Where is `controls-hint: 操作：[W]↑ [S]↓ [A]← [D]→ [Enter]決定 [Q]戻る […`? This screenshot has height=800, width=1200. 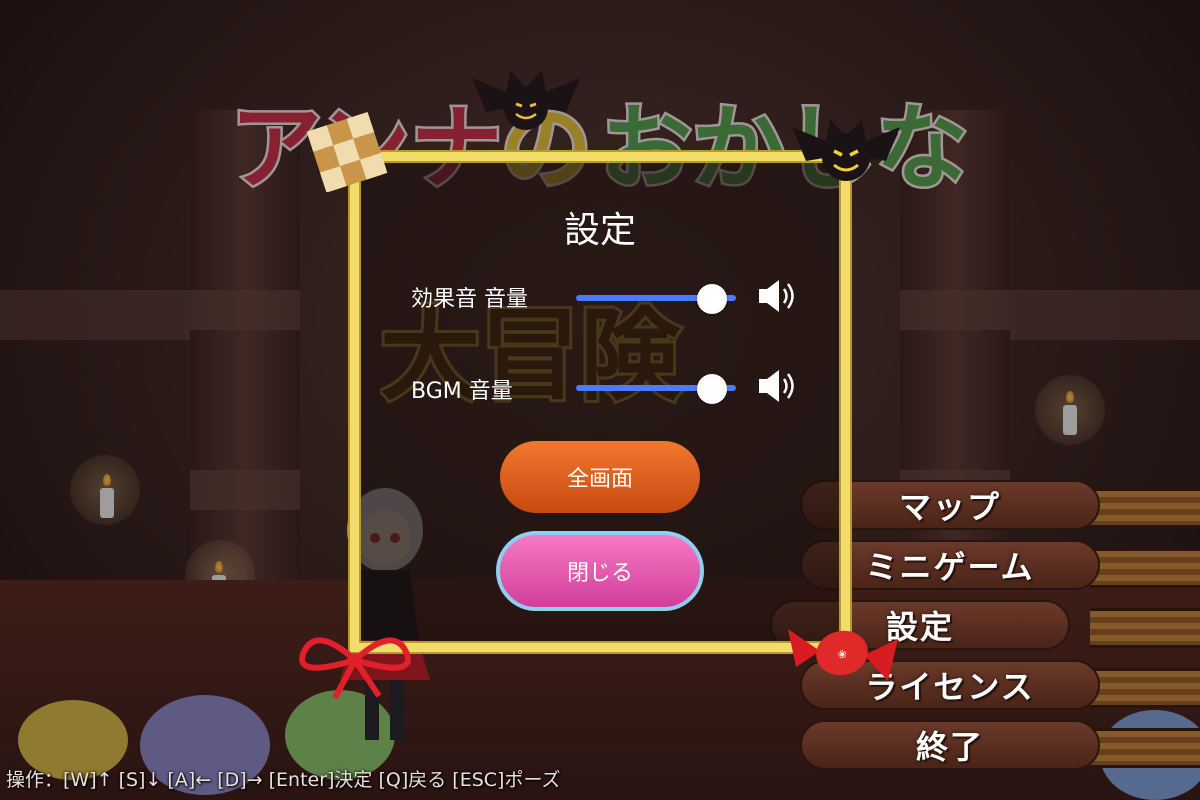 controls-hint: 操作：[W]↑ [S]↓ [A]← [D]→ [Enter]決定 [Q]戻る [… is located at coordinates (283, 780).